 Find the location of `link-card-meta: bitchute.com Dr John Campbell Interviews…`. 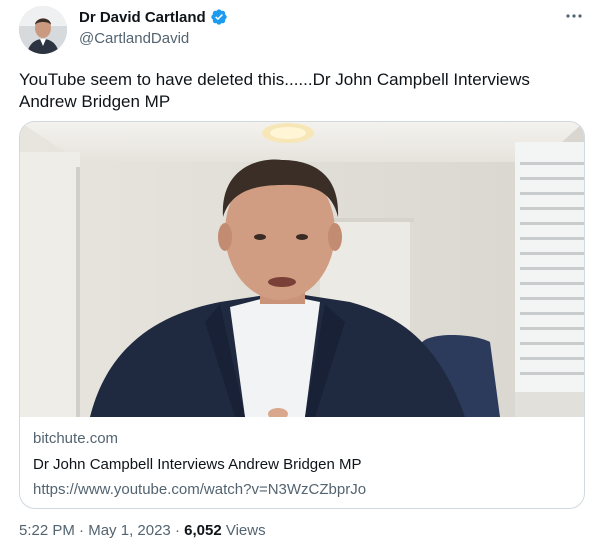

link-card-meta: bitchute.com Dr John Campbell Interviews… is located at coordinates (303, 464).